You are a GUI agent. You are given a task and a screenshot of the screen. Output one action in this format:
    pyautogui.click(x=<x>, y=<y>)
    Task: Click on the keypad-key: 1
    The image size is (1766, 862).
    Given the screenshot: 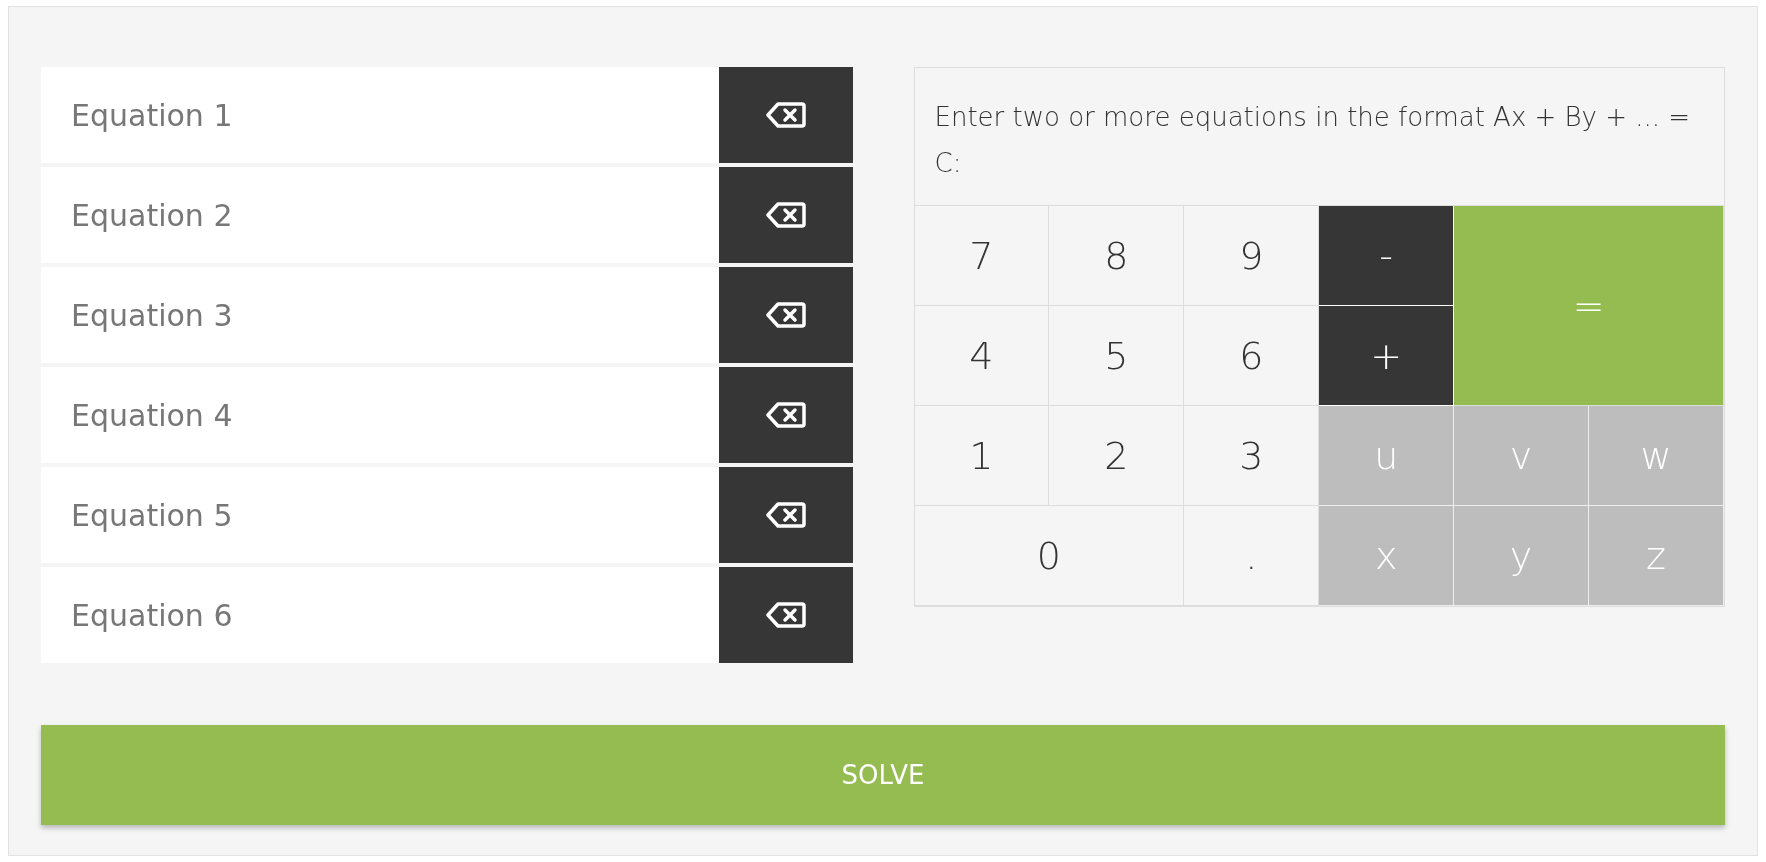 What is the action you would take?
    pyautogui.click(x=982, y=456)
    